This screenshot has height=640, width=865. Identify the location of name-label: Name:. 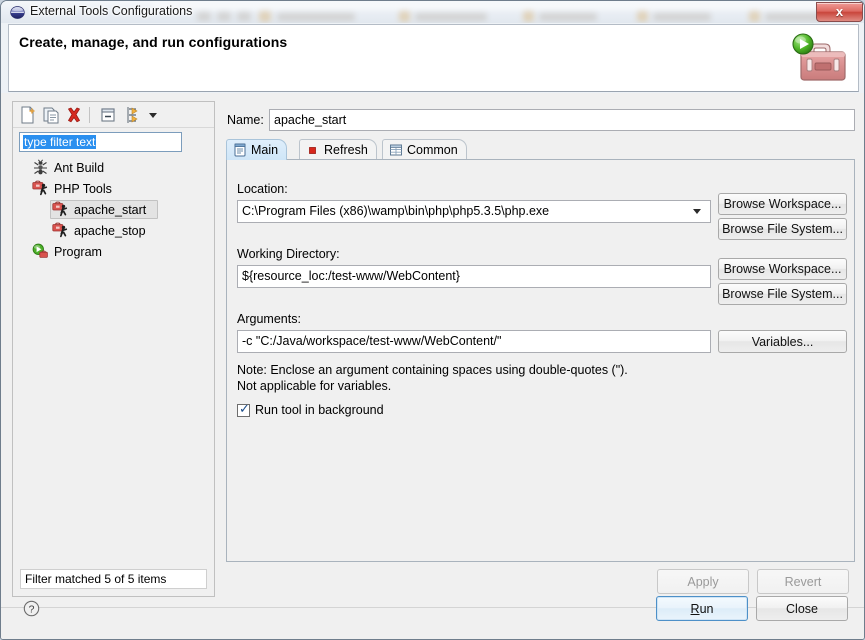
(245, 120).